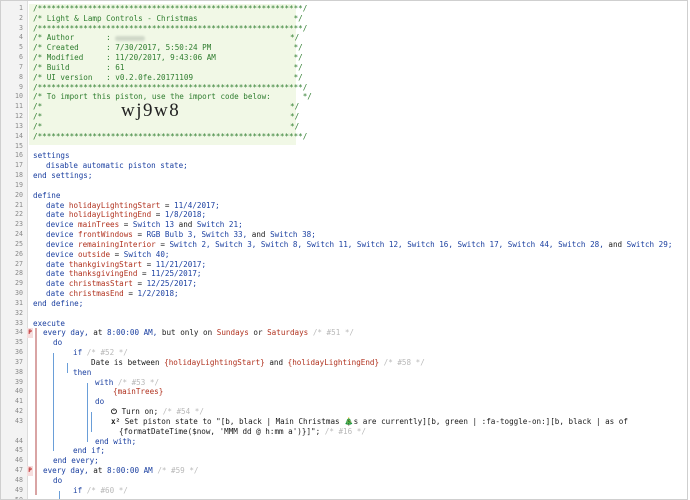 The height and width of the screenshot is (500, 690). I want to click on header-line: /* wj9w8 */, so click(166, 111).